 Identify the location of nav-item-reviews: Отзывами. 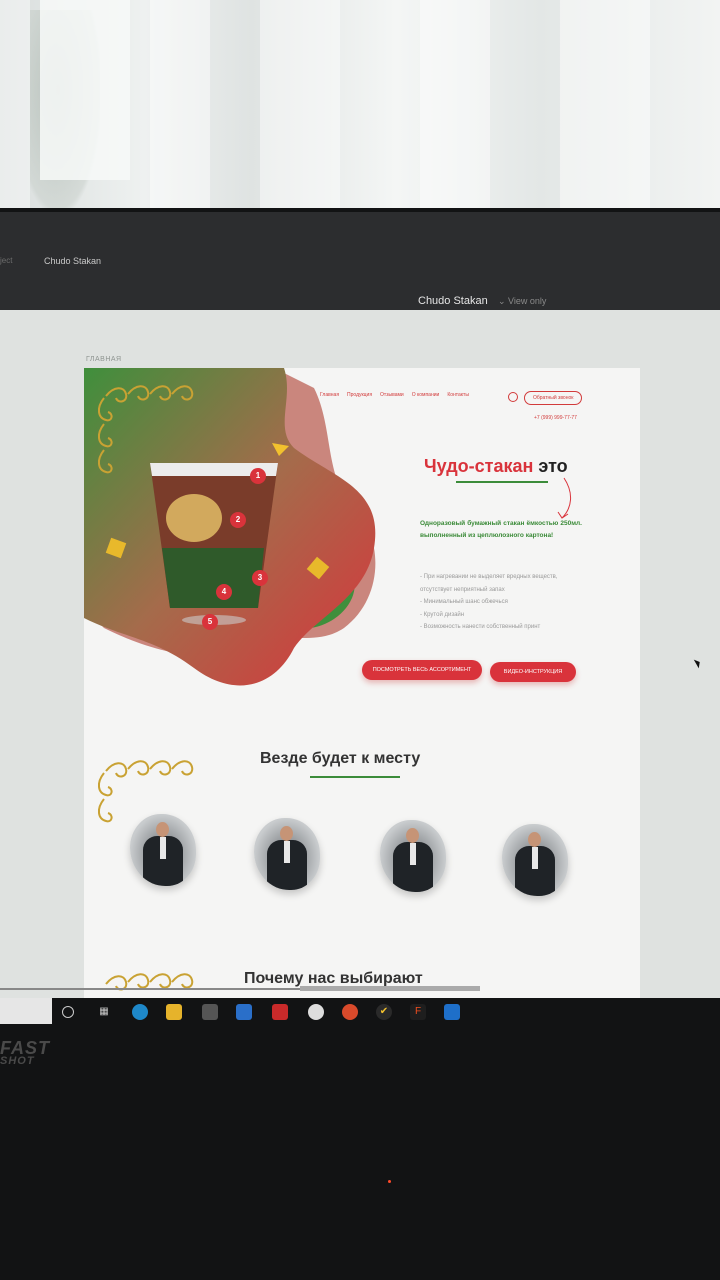
(392, 395).